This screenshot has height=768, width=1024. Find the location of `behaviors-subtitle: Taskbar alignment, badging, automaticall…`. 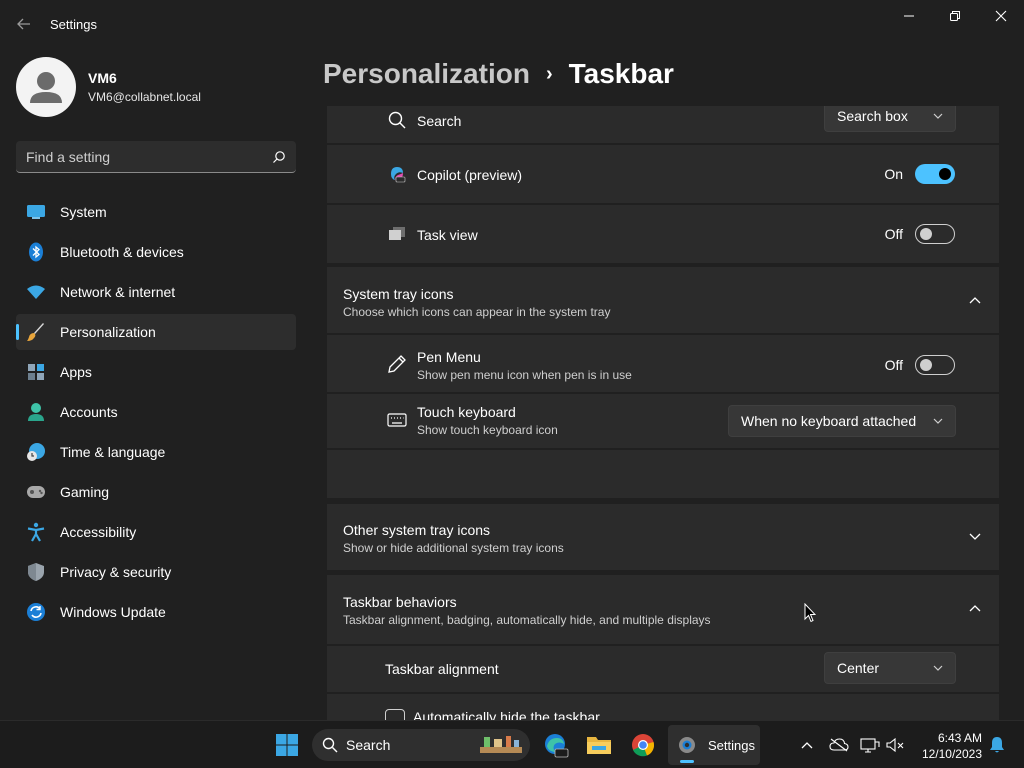

behaviors-subtitle: Taskbar alignment, badging, automaticall… is located at coordinates (527, 620).